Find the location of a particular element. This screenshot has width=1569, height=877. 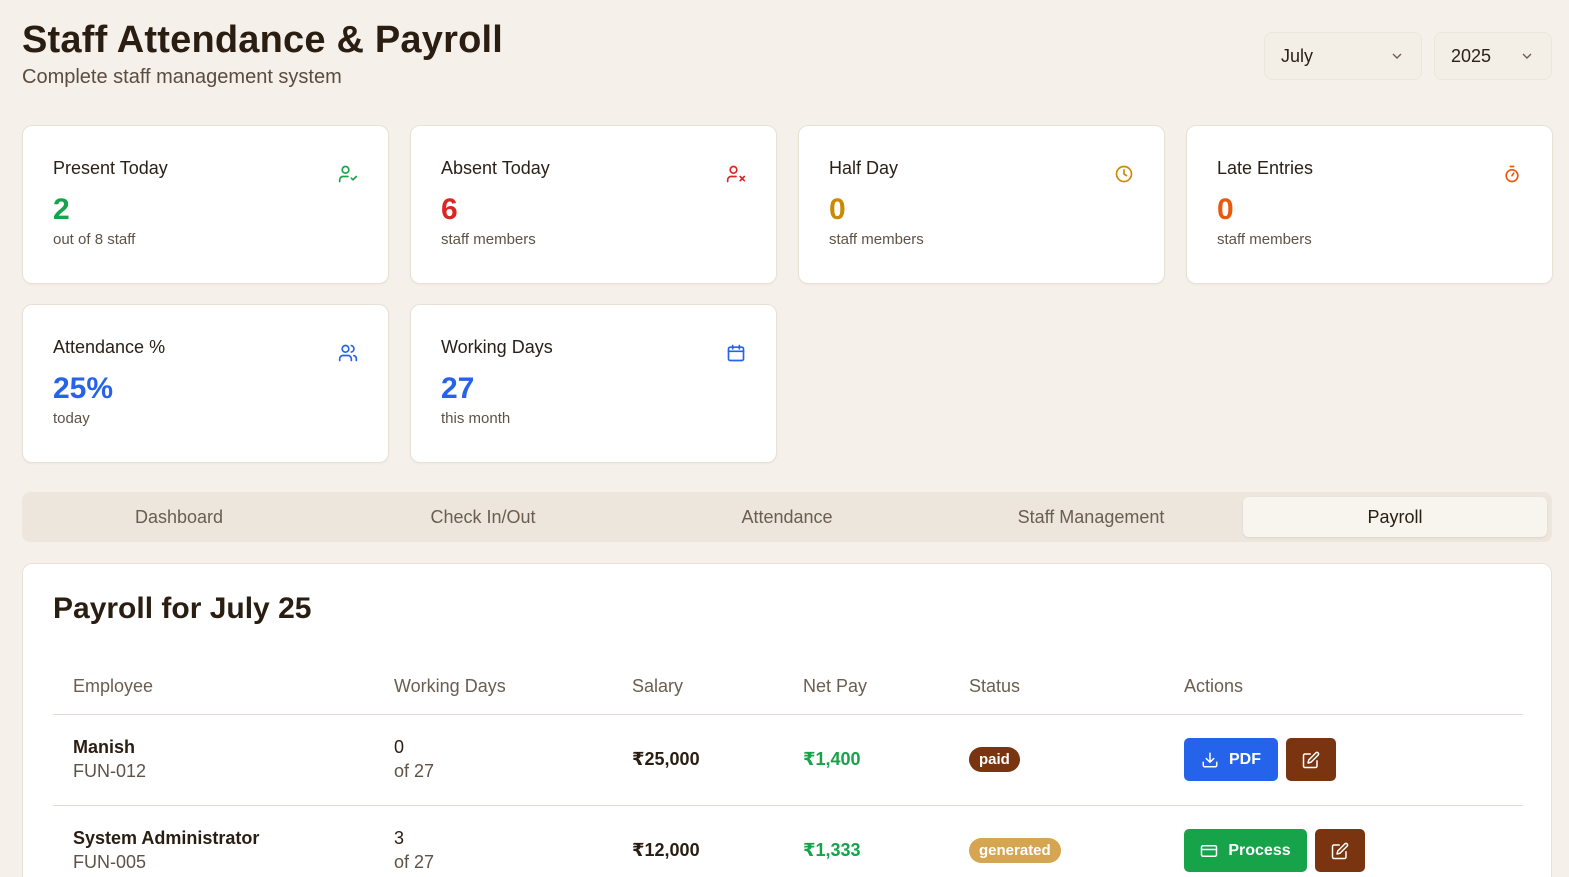

stat-card-attendance: Attendance % 25% today is located at coordinates (205, 383).